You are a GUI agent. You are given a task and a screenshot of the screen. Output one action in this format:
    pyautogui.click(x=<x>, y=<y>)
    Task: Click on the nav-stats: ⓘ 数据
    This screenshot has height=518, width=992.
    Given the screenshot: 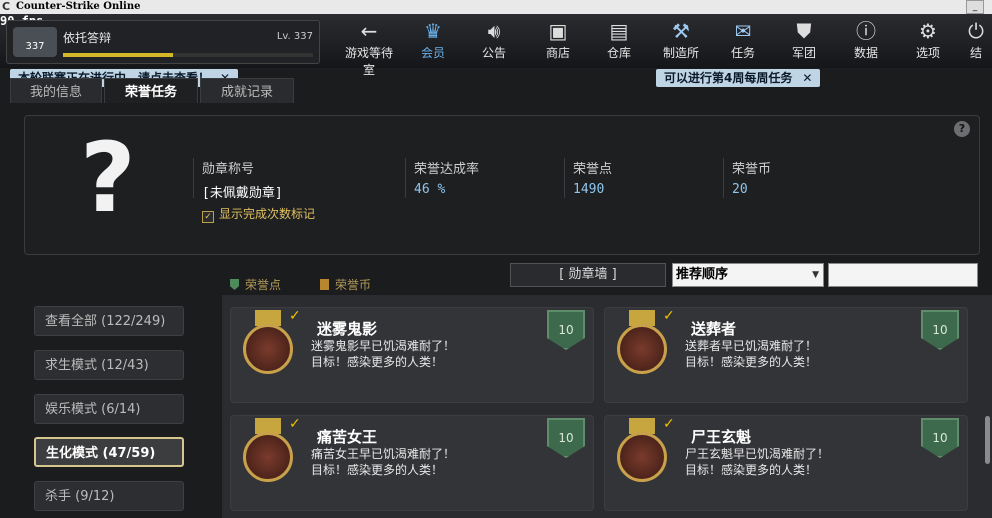 What is the action you would take?
    pyautogui.click(x=866, y=42)
    